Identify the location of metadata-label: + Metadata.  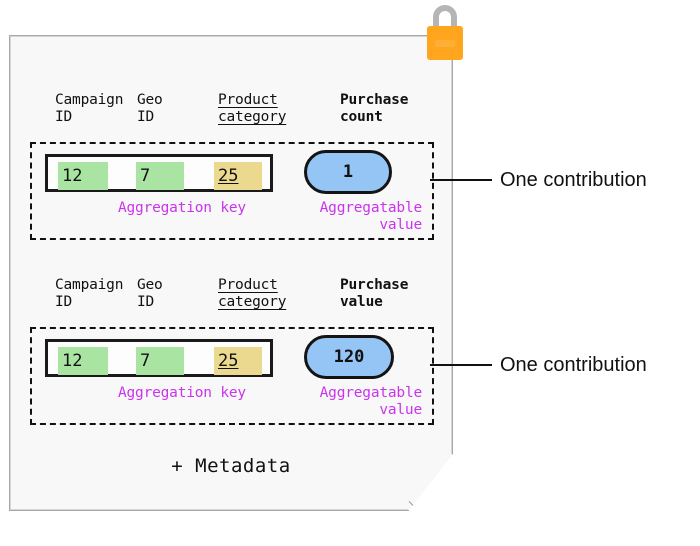
(231, 466).